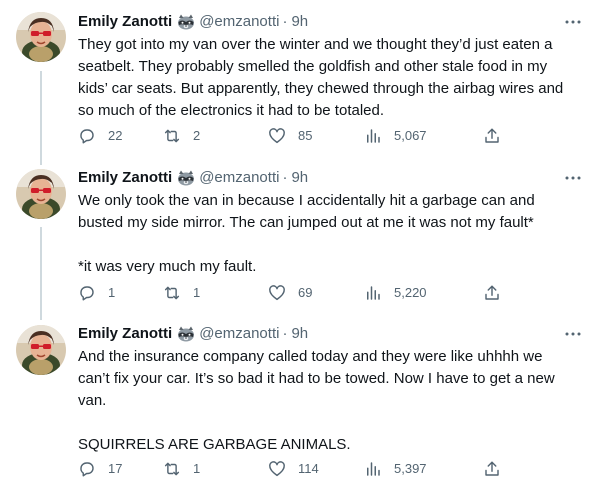 The image size is (598, 487). What do you see at coordinates (197, 135) in the screenshot?
I see `retweet-count: 2` at bounding box center [197, 135].